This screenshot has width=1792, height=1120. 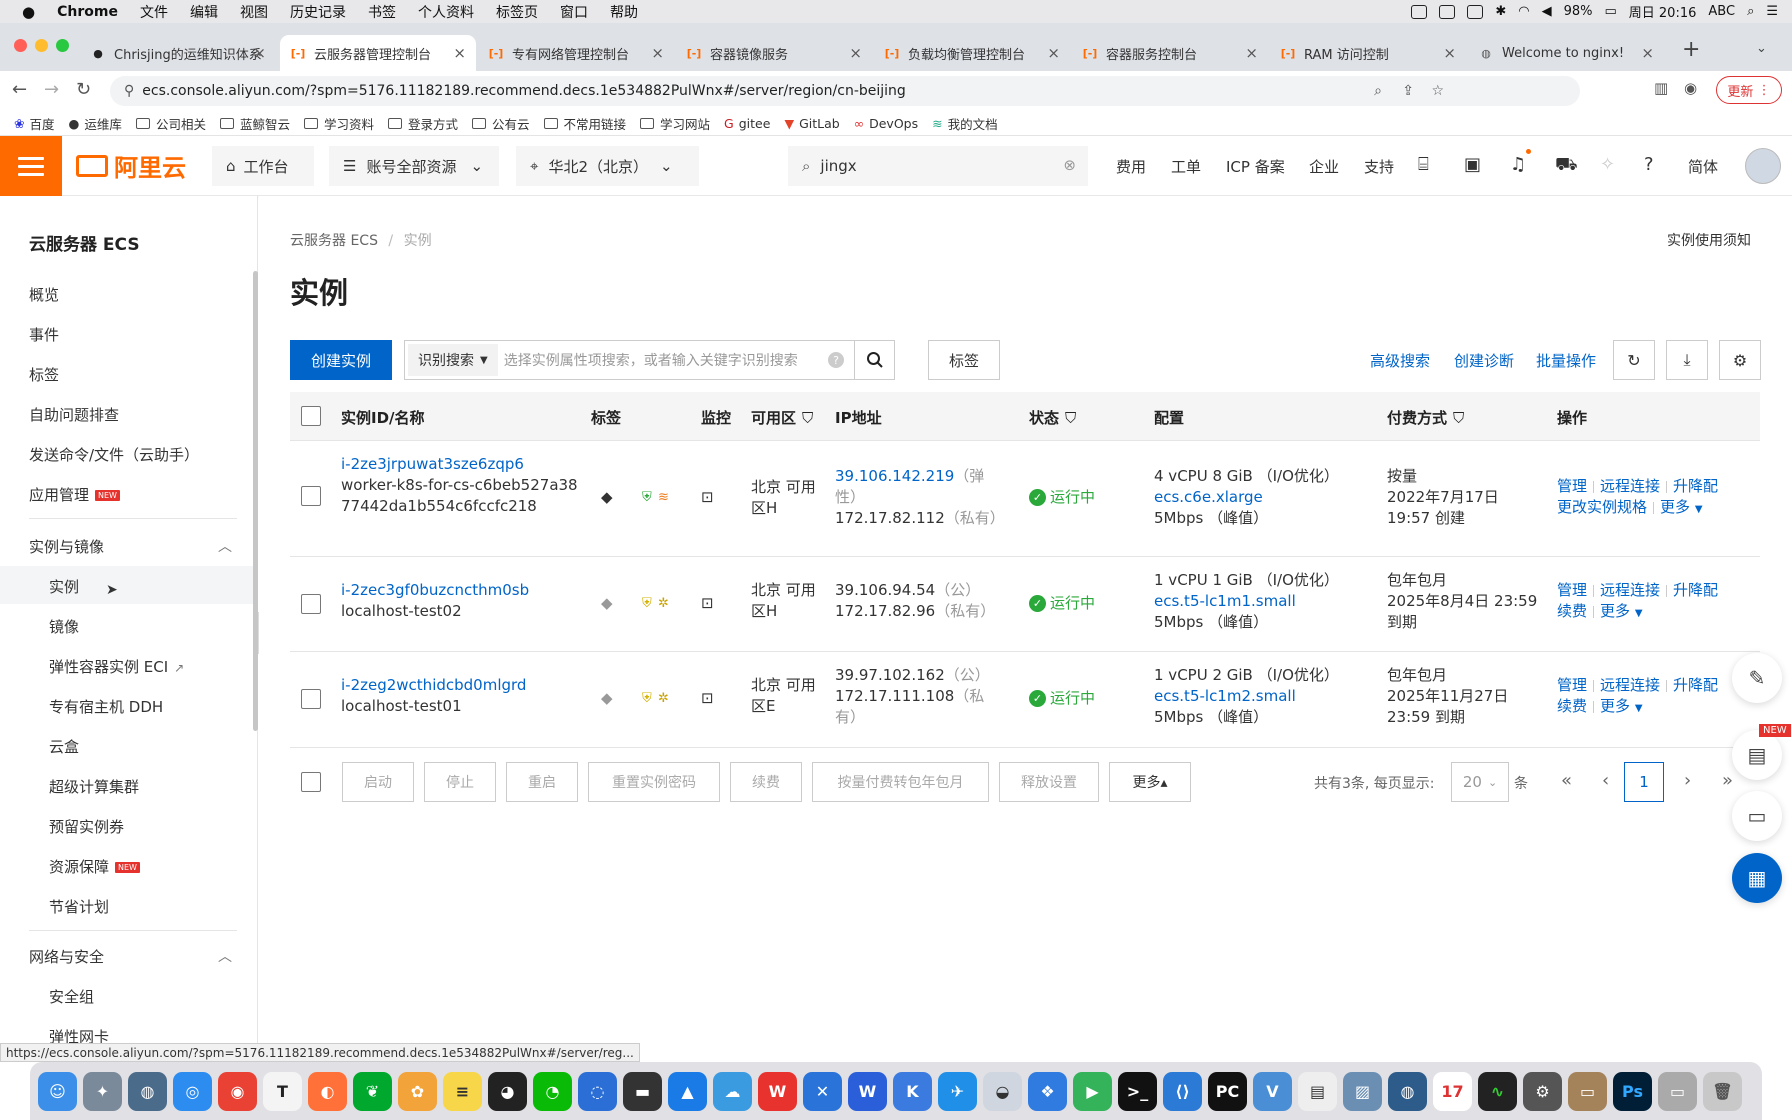 I want to click on firefox-icon: ◐, so click(x=327, y=1091).